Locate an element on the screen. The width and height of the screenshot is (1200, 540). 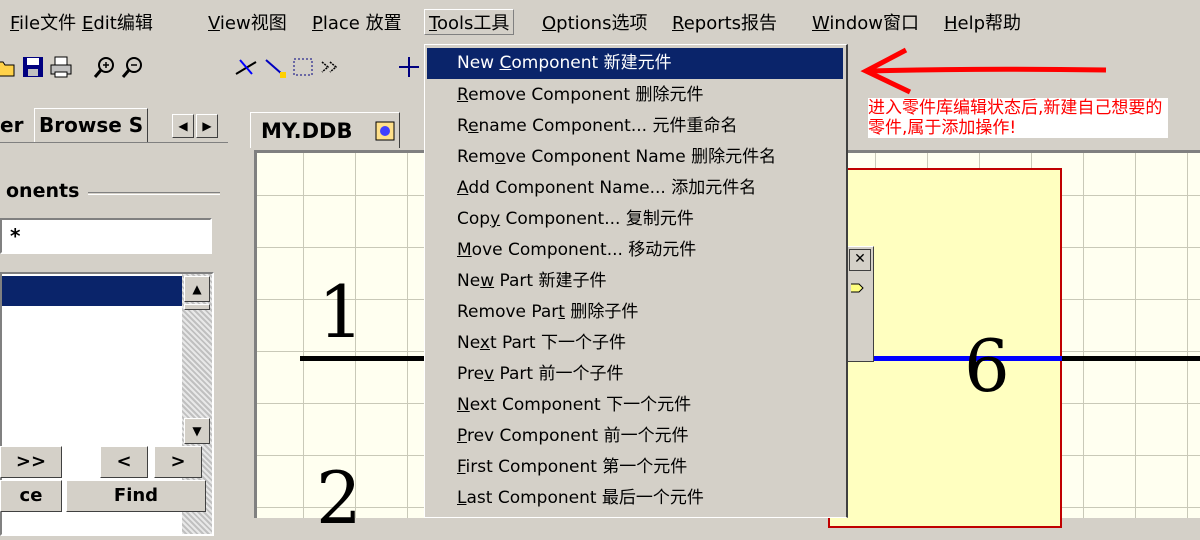
menu-item-prev-part: Prev Part 前一个子件 is located at coordinates (635, 374).